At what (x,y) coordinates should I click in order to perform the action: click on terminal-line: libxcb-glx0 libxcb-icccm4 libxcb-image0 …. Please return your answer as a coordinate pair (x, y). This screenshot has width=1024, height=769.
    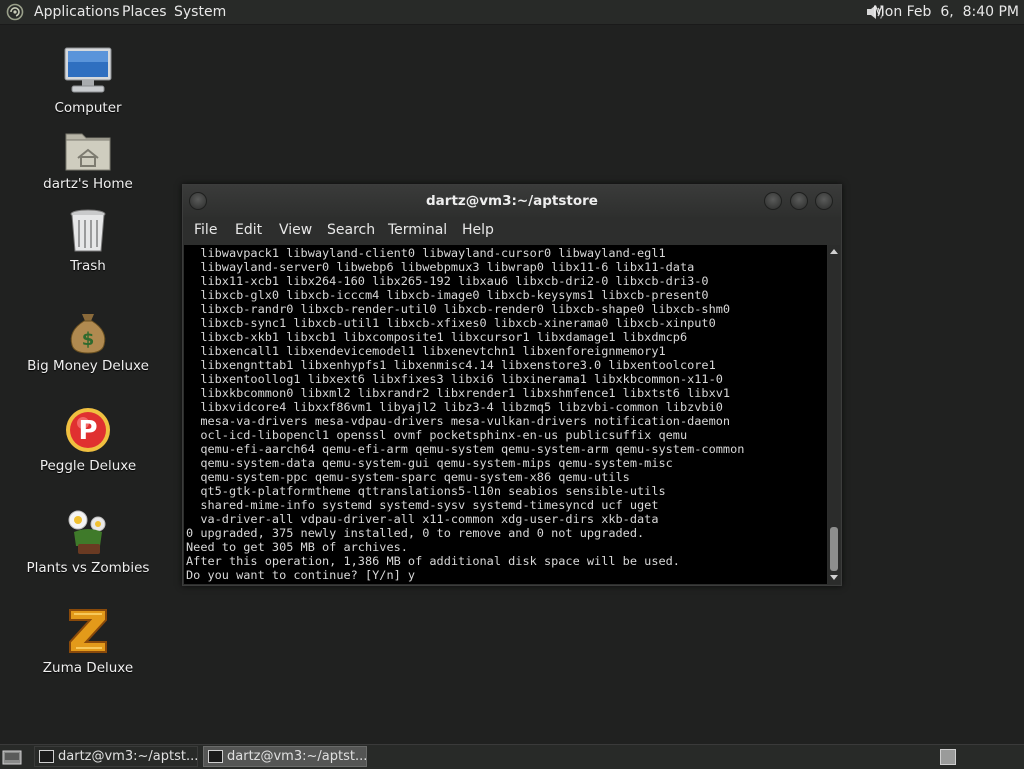
    Looking at the image, I should click on (447, 295).